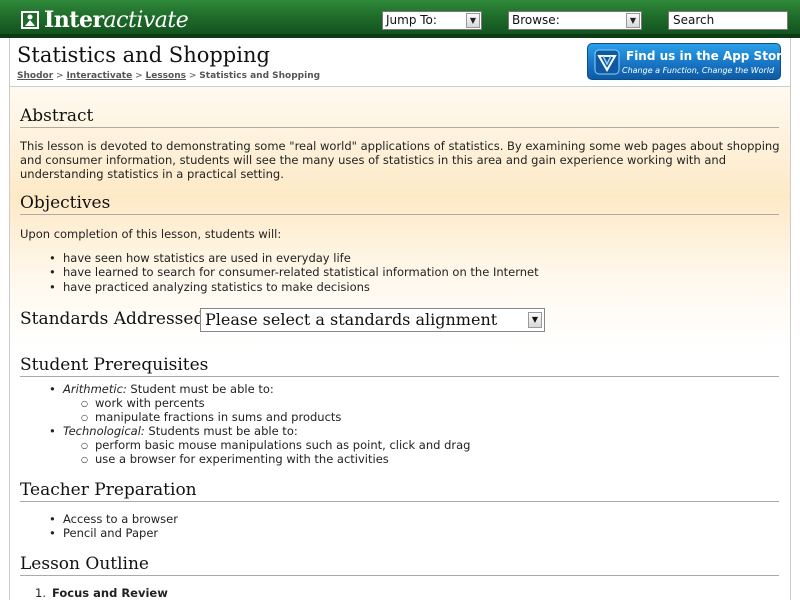  Describe the element at coordinates (30, 20) in the screenshot. I see `shodor-logo-icon` at that location.